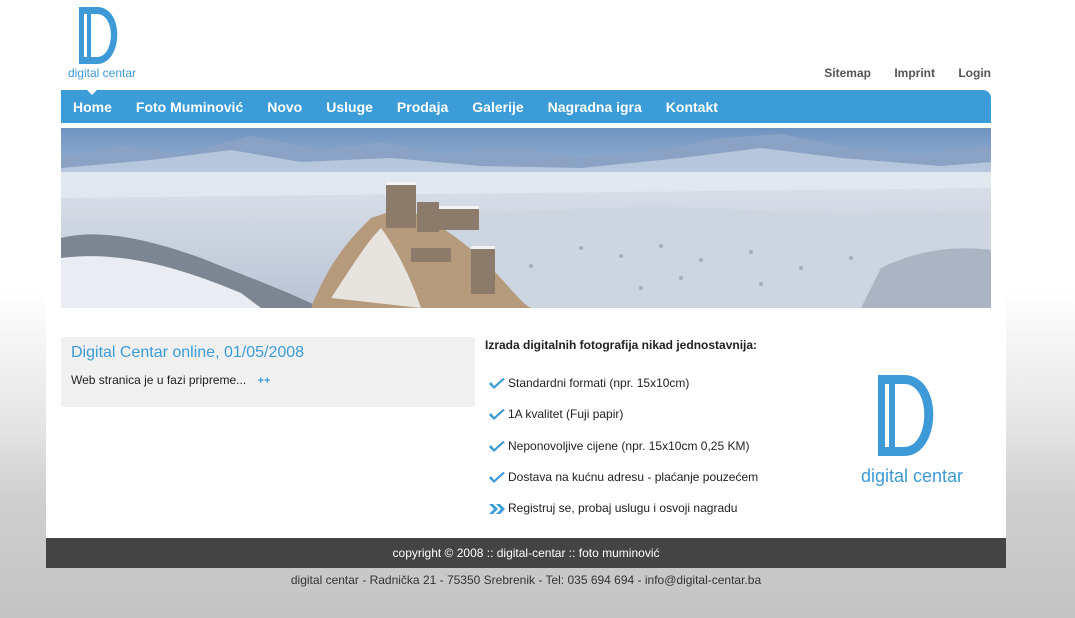  I want to click on login-link: Login, so click(974, 73).